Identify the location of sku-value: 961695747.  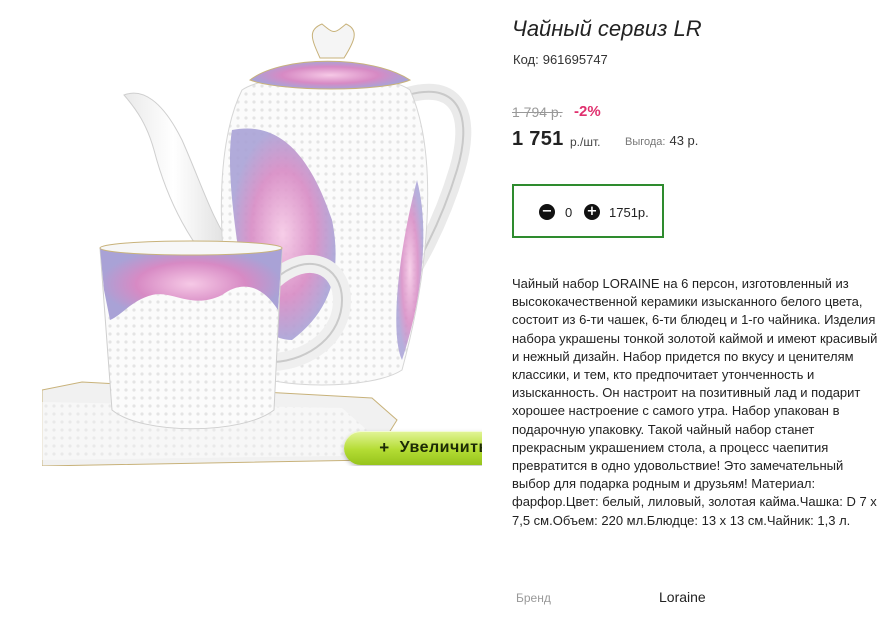
(575, 59).